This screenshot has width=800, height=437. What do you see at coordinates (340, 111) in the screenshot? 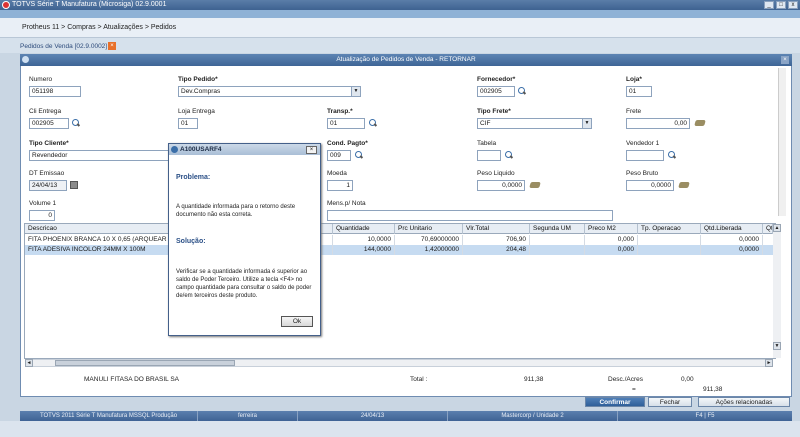
I see `transp-label: Transp.*` at bounding box center [340, 111].